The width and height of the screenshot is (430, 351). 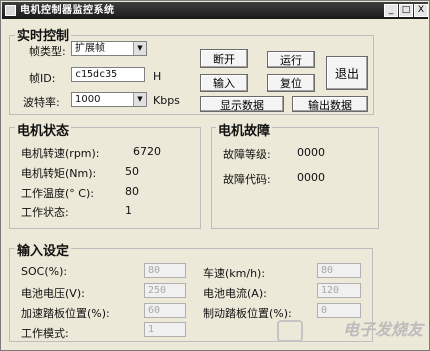 I want to click on title-bar: 电机控制器监控系统 _ □ X, so click(x=215, y=10).